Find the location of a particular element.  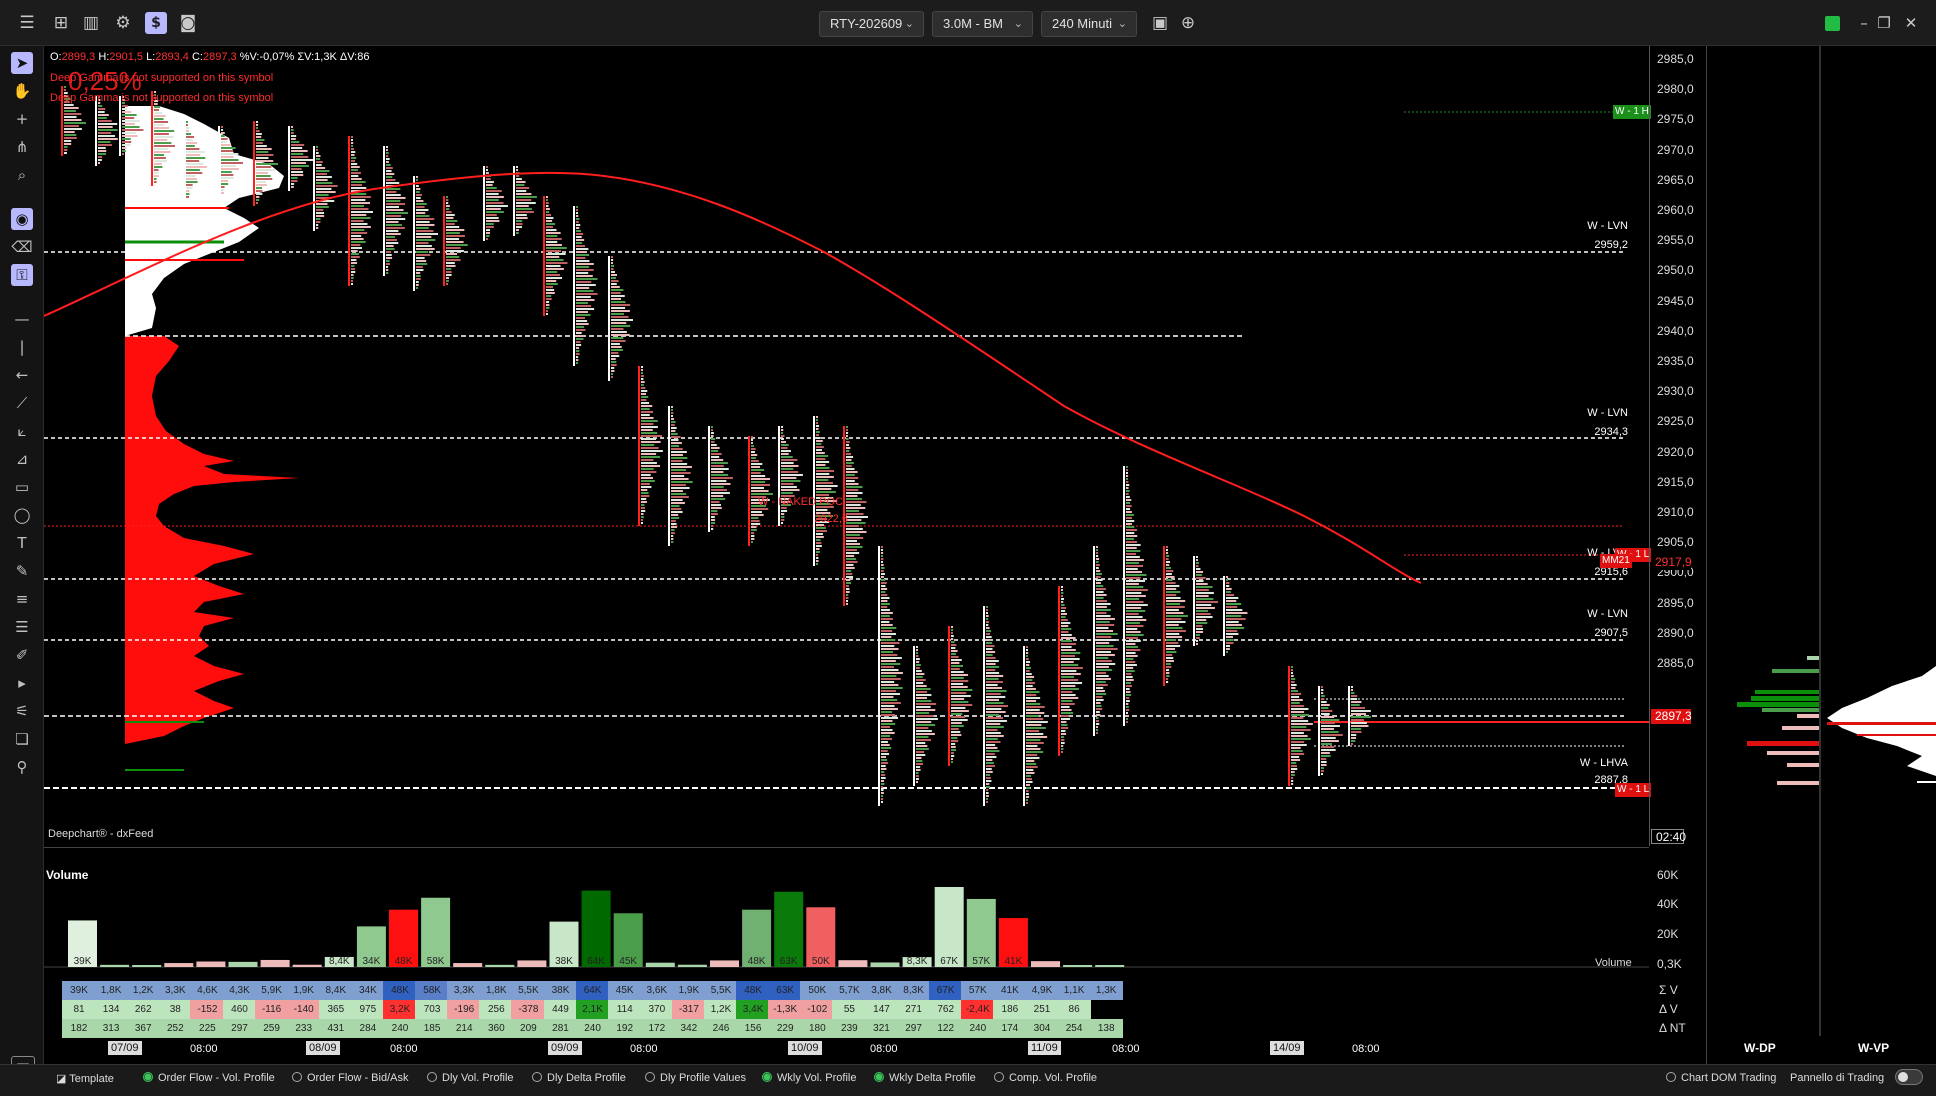

trendline-icon: ⟋ is located at coordinates (22, 403).